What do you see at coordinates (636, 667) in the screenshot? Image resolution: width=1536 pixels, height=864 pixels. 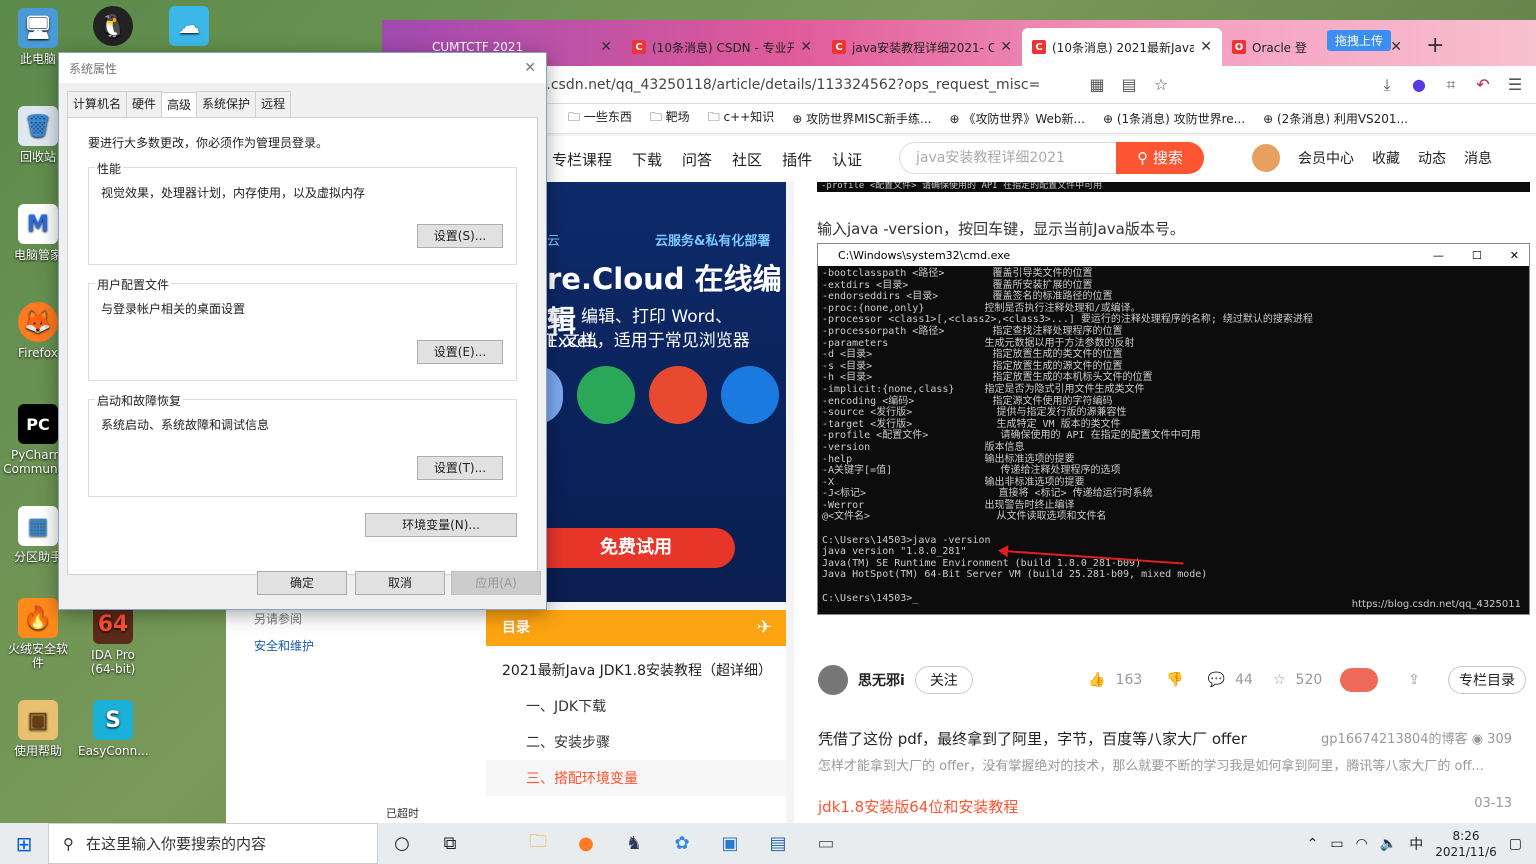 I see `toc-title: 2021最新Java JDK1.8安装教程（超详细）` at bounding box center [636, 667].